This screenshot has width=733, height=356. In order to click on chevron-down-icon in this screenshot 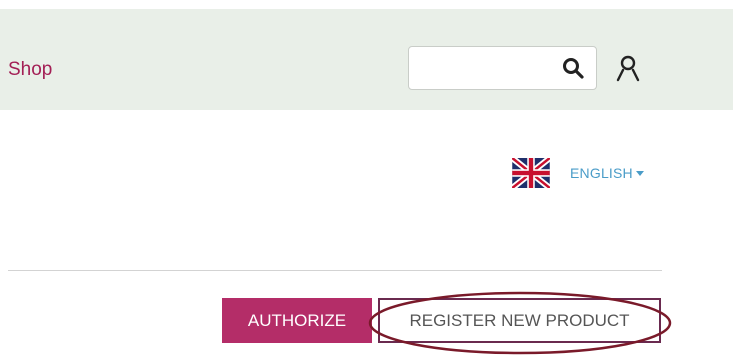, I will do `click(639, 173)`.